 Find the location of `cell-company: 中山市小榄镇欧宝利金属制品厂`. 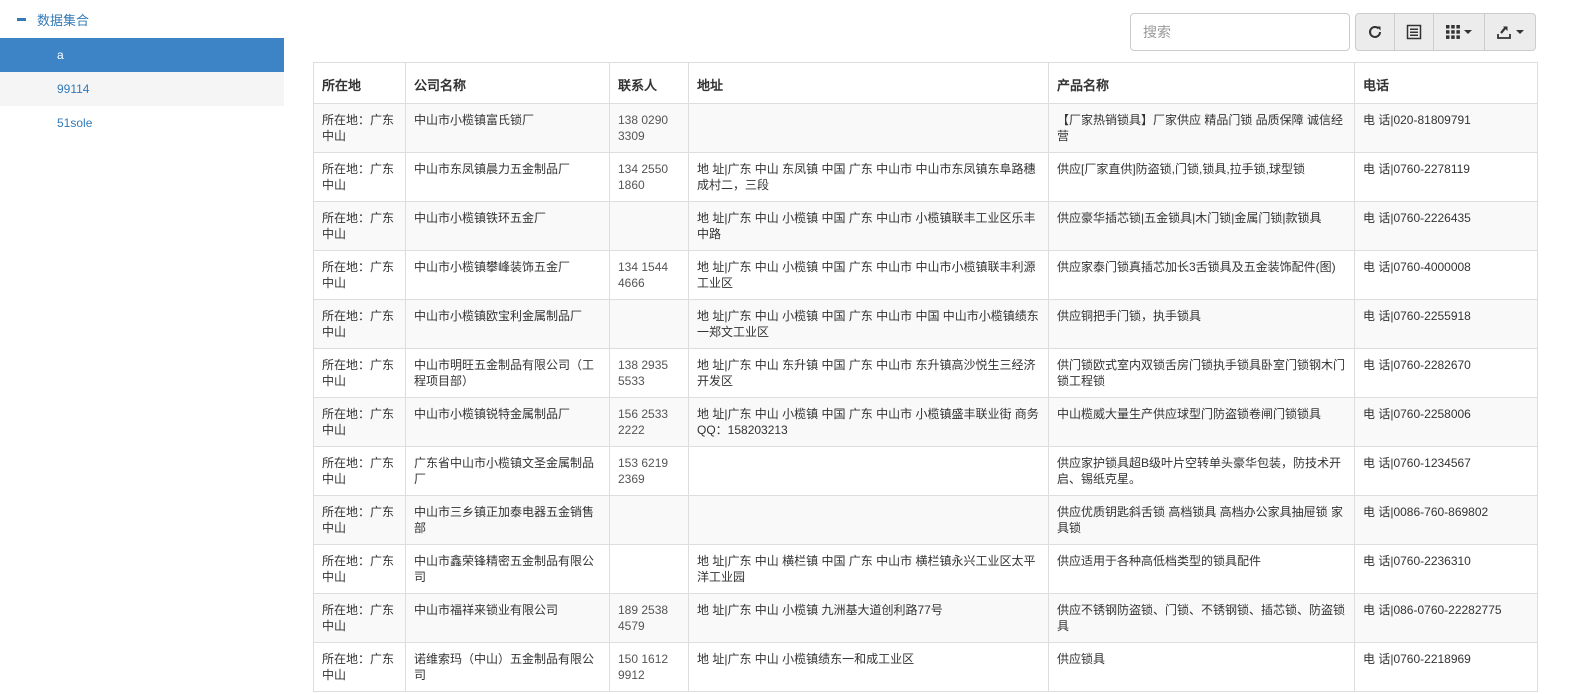

cell-company: 中山市小榄镇欧宝利金属制品厂 is located at coordinates (507, 324).